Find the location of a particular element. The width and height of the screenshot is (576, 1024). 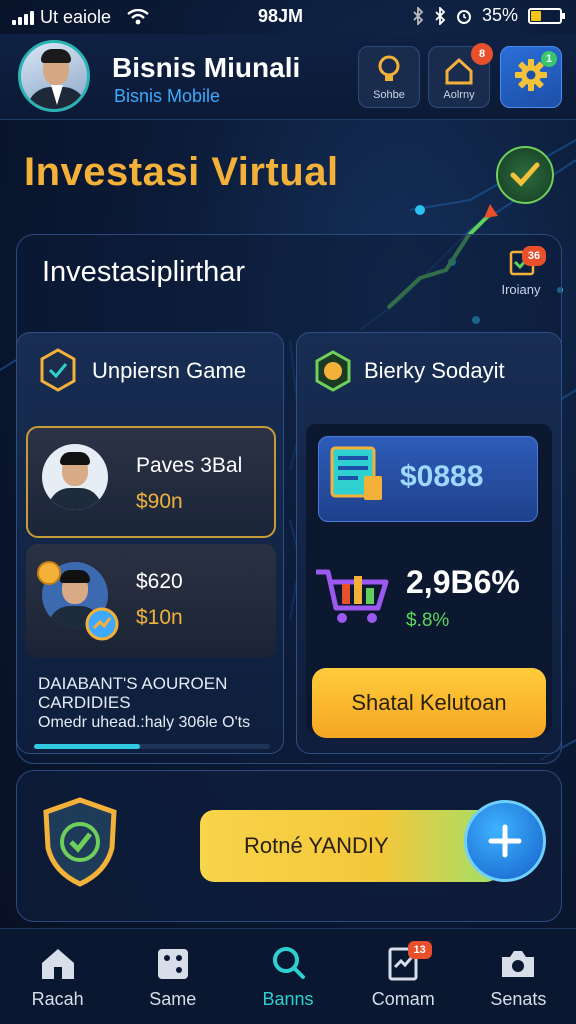

camera-icon is located at coordinates (518, 964).